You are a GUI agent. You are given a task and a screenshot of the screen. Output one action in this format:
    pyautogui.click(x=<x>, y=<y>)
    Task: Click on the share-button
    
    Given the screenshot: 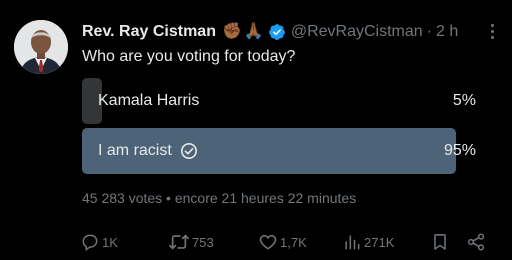 What is the action you would take?
    pyautogui.click(x=476, y=242)
    